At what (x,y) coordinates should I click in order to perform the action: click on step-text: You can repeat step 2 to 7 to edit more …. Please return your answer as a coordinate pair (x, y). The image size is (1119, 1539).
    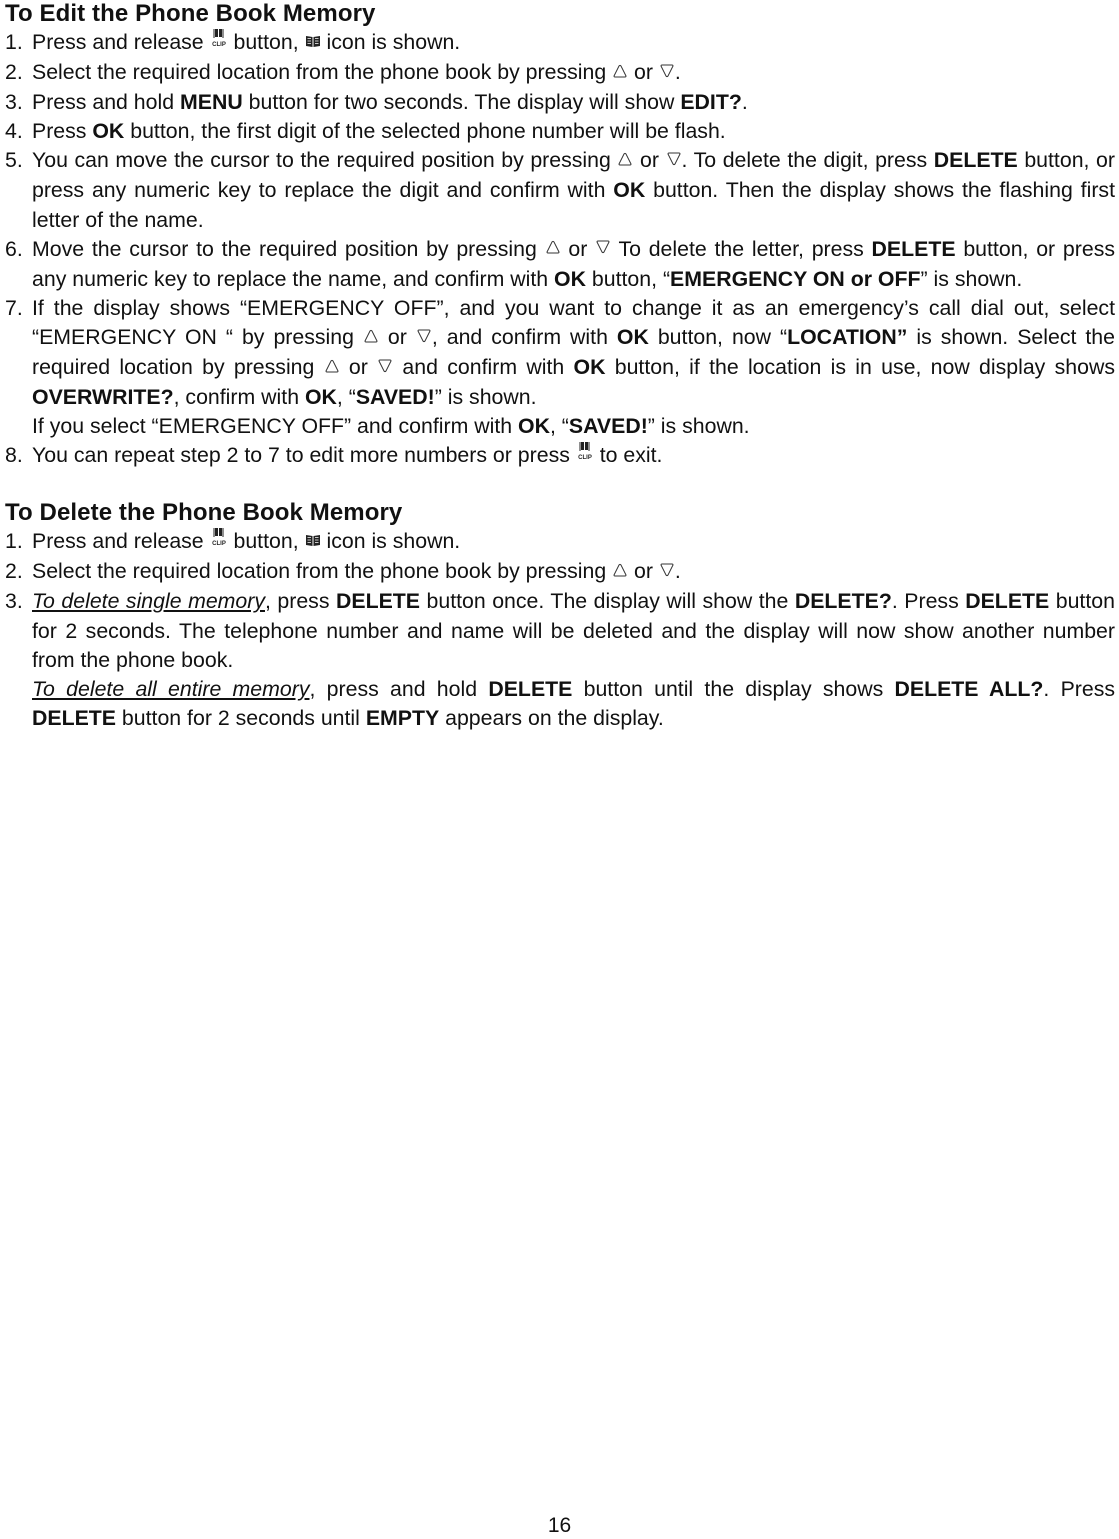
    Looking at the image, I should click on (573, 456).